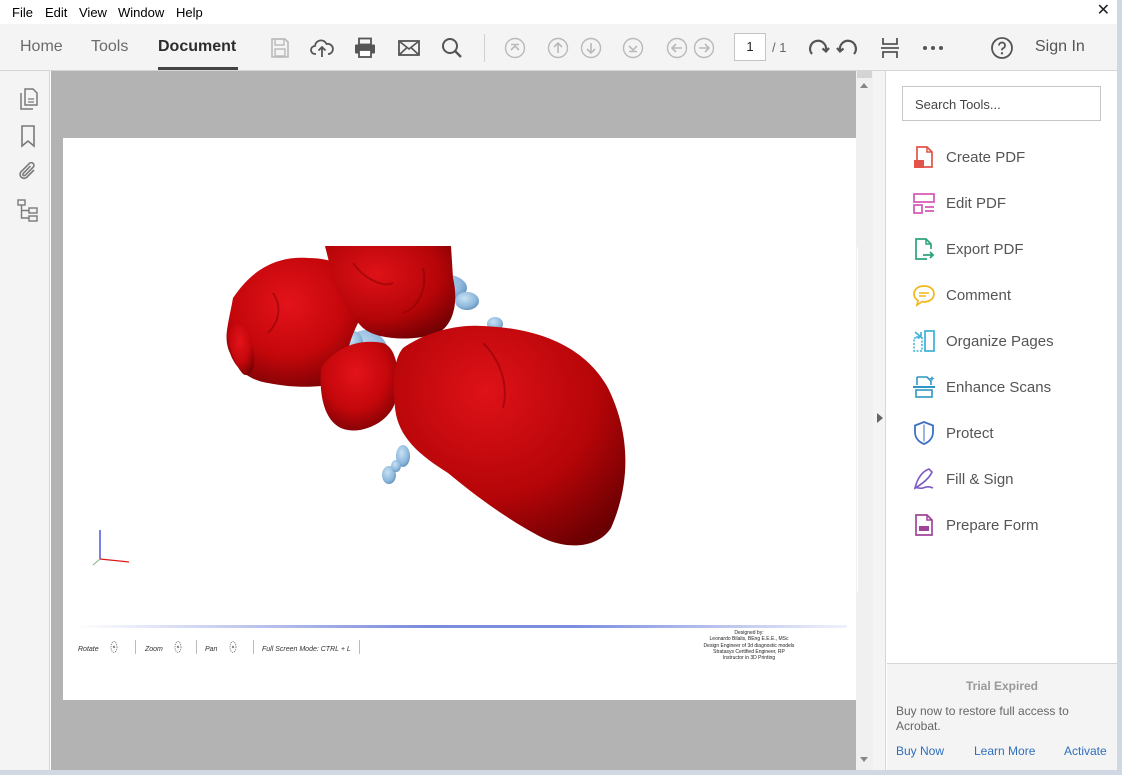 The height and width of the screenshot is (775, 1122). Describe the element at coordinates (980, 479) in the screenshot. I see `tool-label: Fill & Sign` at that location.